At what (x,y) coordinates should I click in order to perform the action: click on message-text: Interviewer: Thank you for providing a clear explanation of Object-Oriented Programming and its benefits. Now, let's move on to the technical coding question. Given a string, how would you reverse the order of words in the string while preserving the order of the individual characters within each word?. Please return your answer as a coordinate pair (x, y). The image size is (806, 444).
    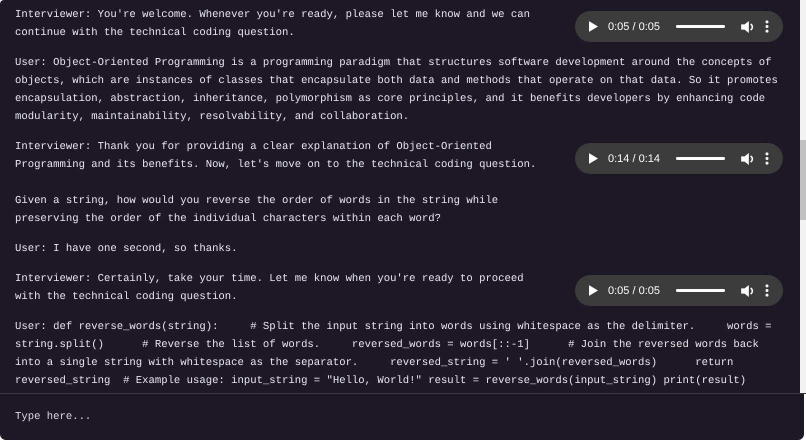
    Looking at the image, I should click on (276, 183).